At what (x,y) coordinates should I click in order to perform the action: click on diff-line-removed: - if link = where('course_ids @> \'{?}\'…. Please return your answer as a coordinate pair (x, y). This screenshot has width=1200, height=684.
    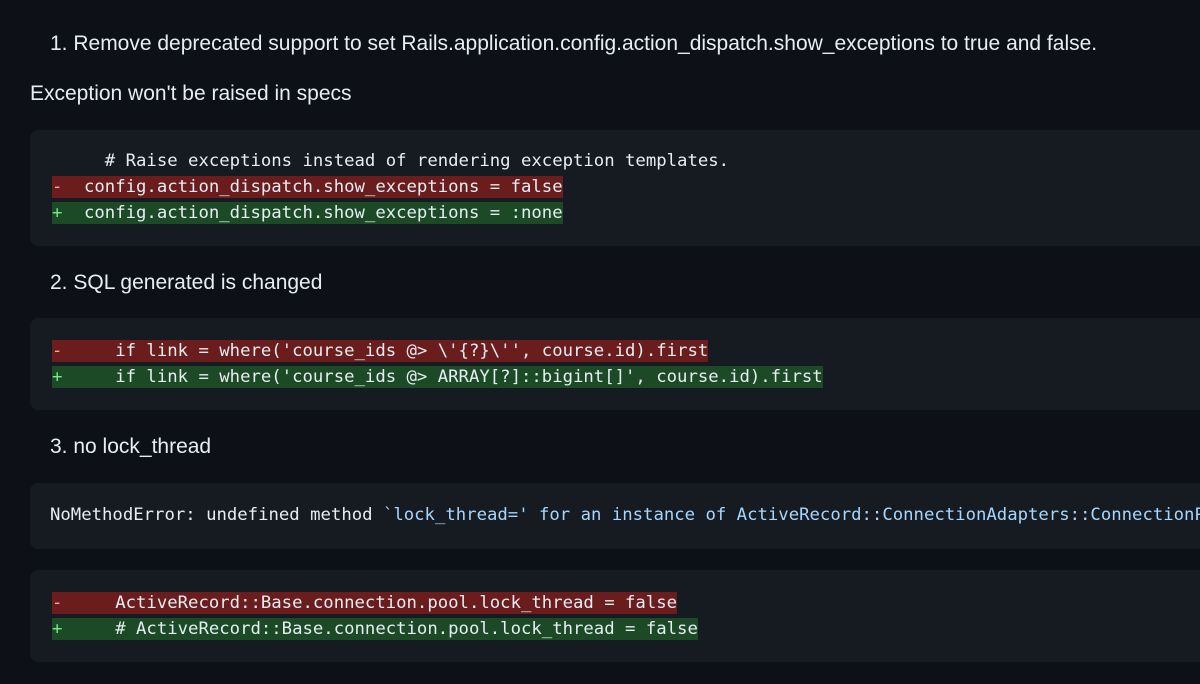
    Looking at the image, I should click on (380, 351).